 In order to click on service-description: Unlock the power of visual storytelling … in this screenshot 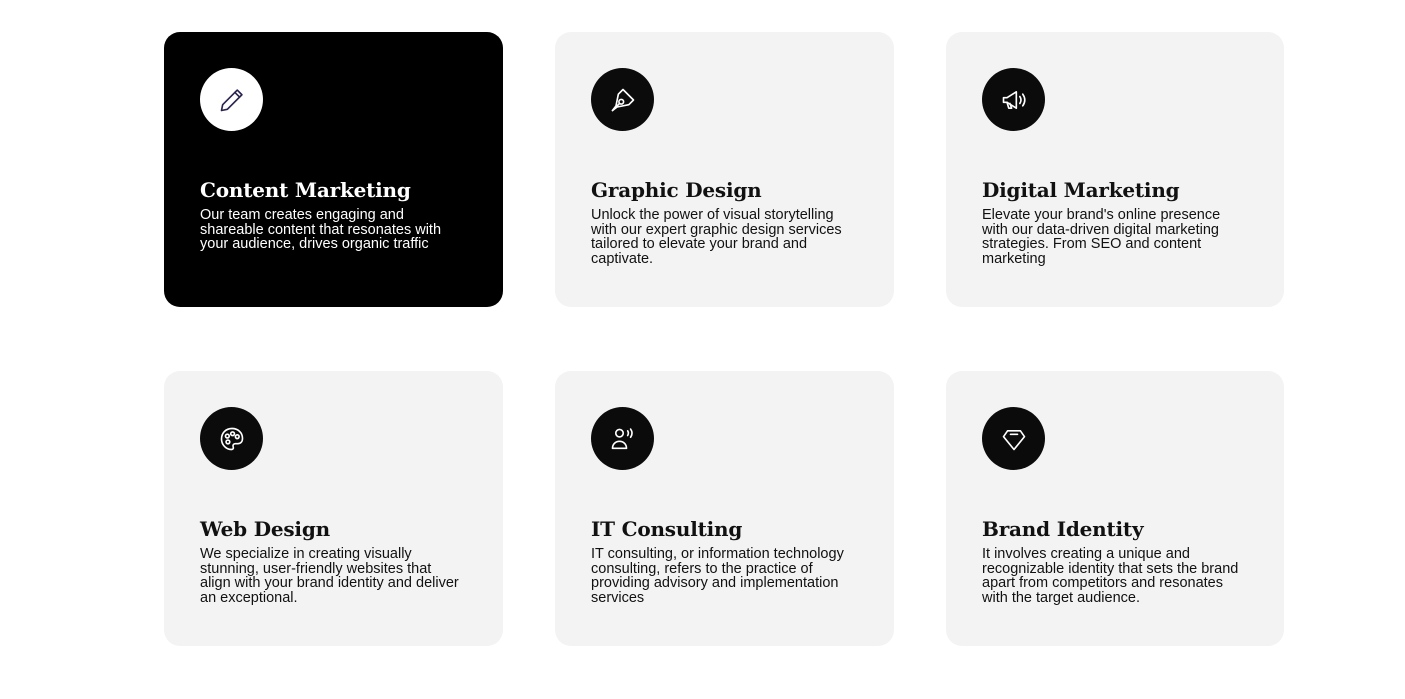, I will do `click(716, 237)`.